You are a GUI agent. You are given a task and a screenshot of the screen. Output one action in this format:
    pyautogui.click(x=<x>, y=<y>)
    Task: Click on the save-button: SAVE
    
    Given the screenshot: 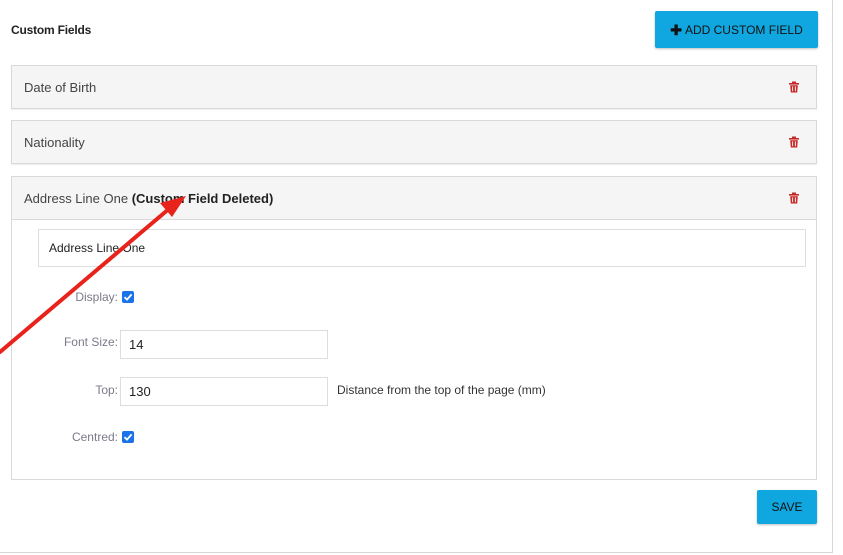 What is the action you would take?
    pyautogui.click(x=787, y=507)
    